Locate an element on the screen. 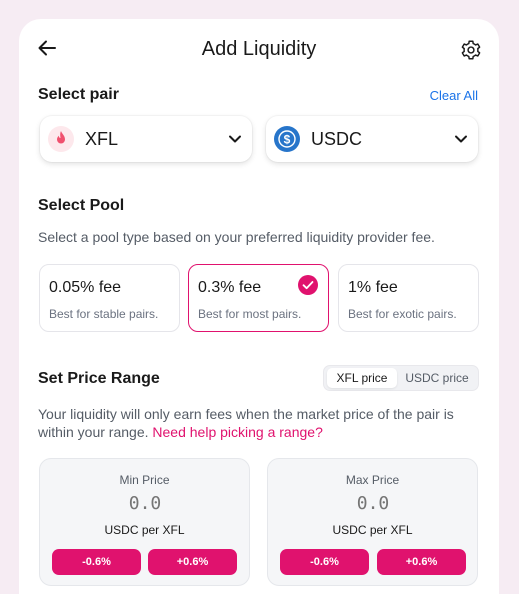  pool-sub: Best for most pairs. is located at coordinates (250, 314).